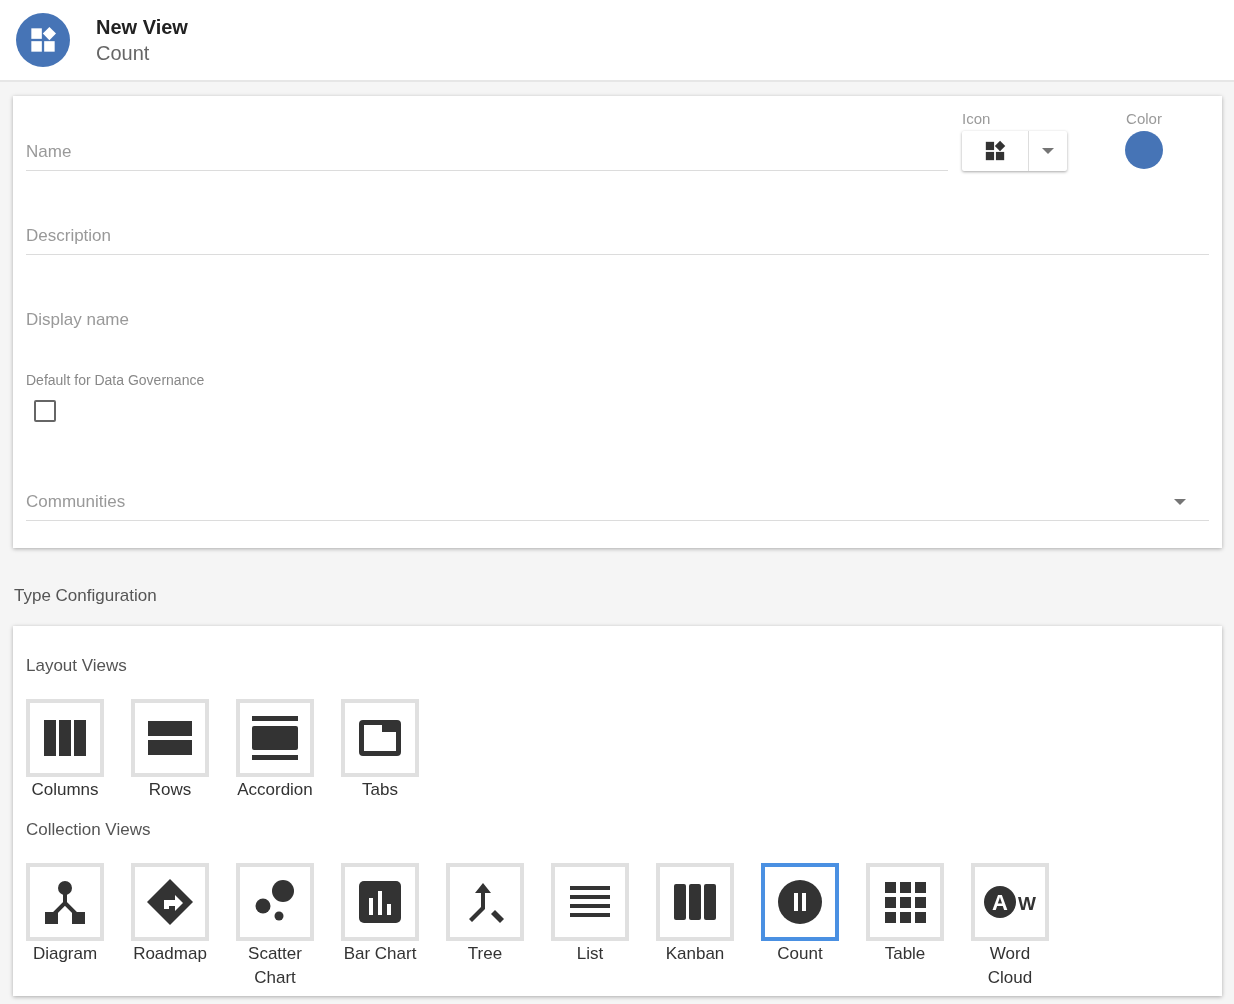 Image resolution: width=1234 pixels, height=1004 pixels. Describe the element at coordinates (170, 954) in the screenshot. I see `view-type-label: Roadmap` at that location.